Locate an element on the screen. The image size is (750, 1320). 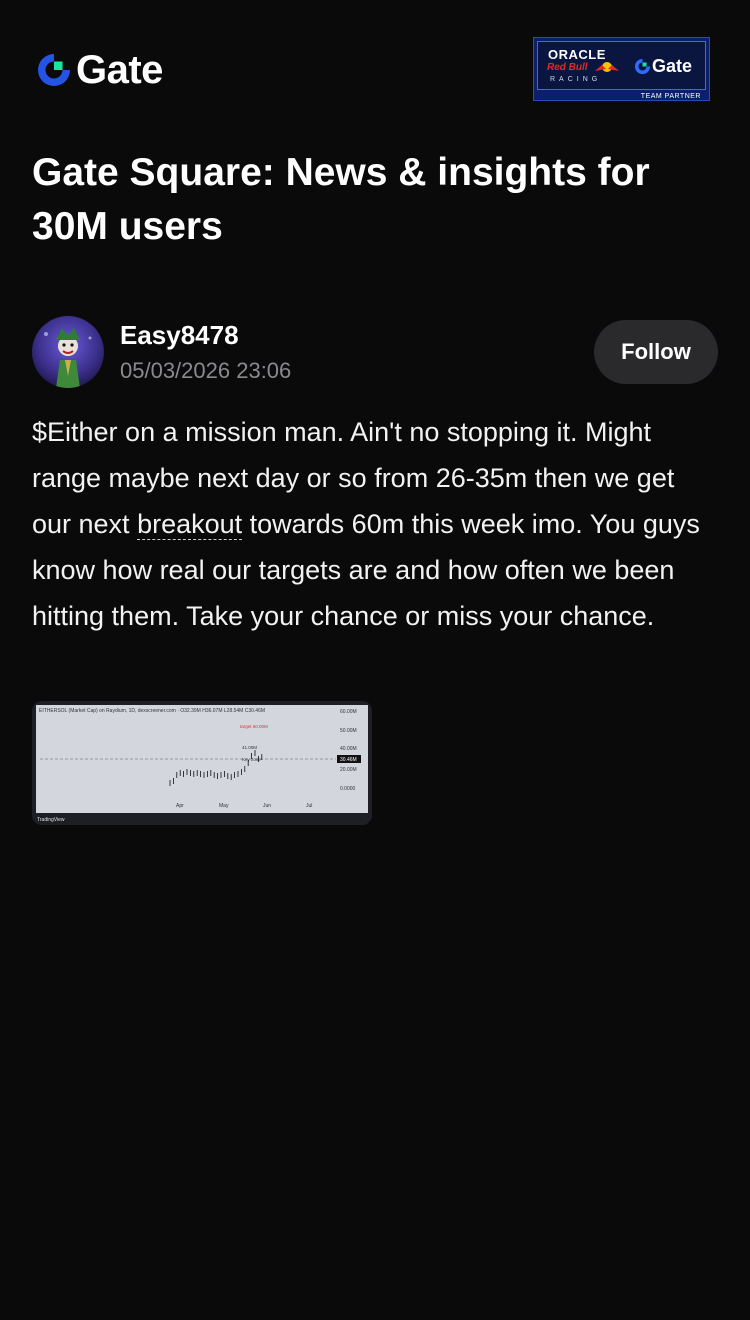
y-current-price-label: 30.46M is located at coordinates (348, 760).